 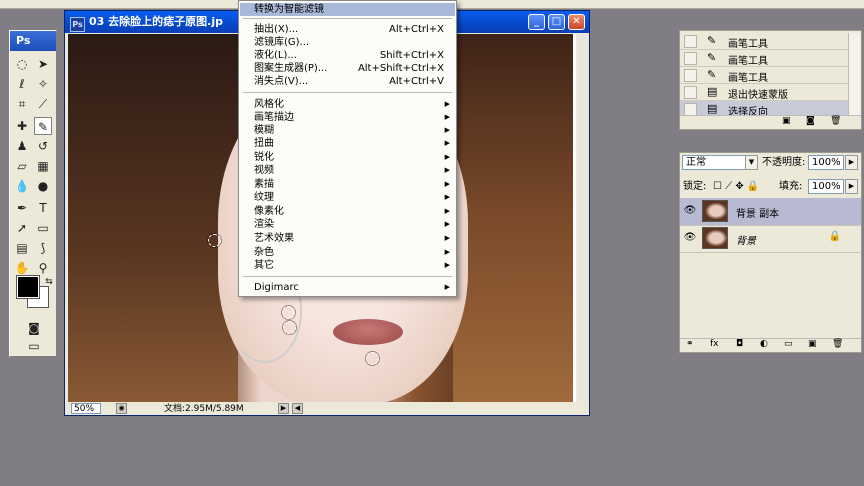 I want to click on menu-item-sharpen: 锐化 ▶, so click(x=347, y=157).